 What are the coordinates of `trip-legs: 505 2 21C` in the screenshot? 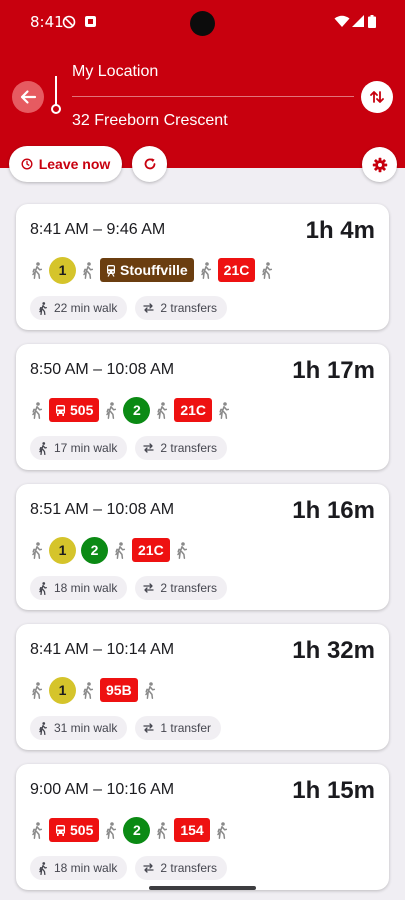 It's located at (130, 410).